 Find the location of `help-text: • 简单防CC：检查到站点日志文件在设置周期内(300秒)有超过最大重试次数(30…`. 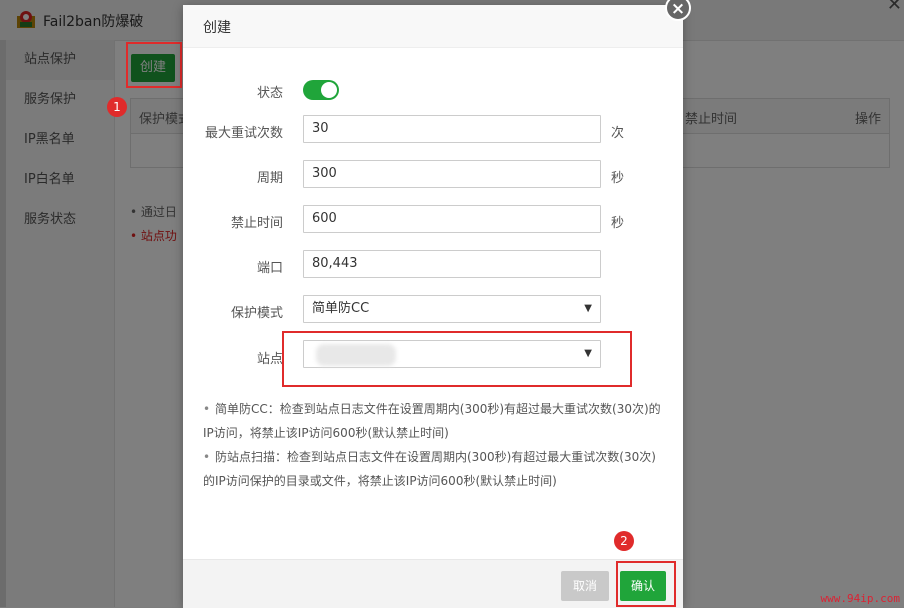

help-text: • 简单防CC：检查到站点日志文件在设置周期内(300秒)有超过最大重试次数(30… is located at coordinates (432, 445).